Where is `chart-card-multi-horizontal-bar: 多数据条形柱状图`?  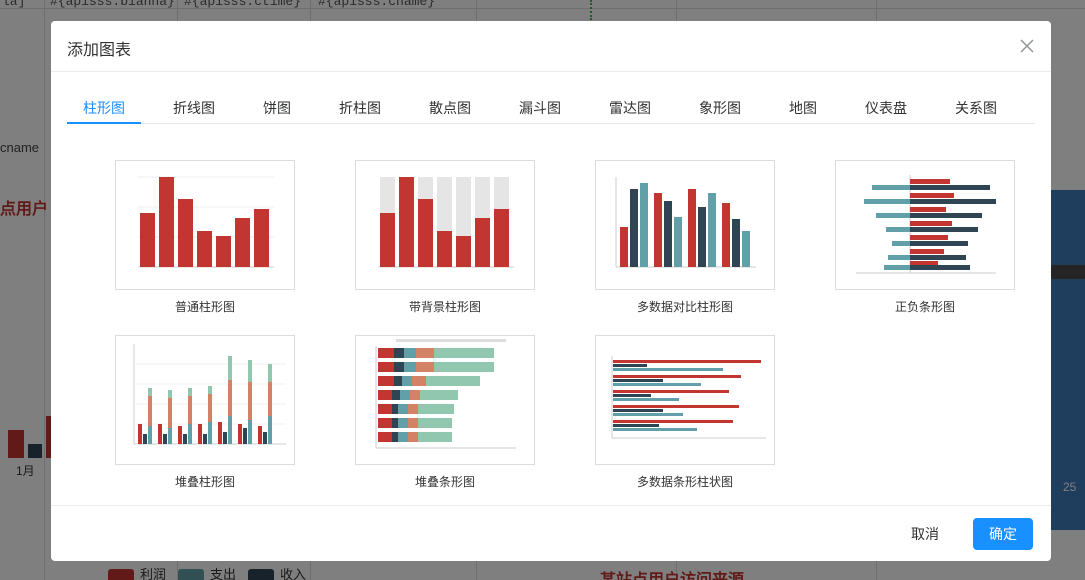
chart-card-multi-horizontal-bar: 多数据条形柱状图 is located at coordinates (685, 412).